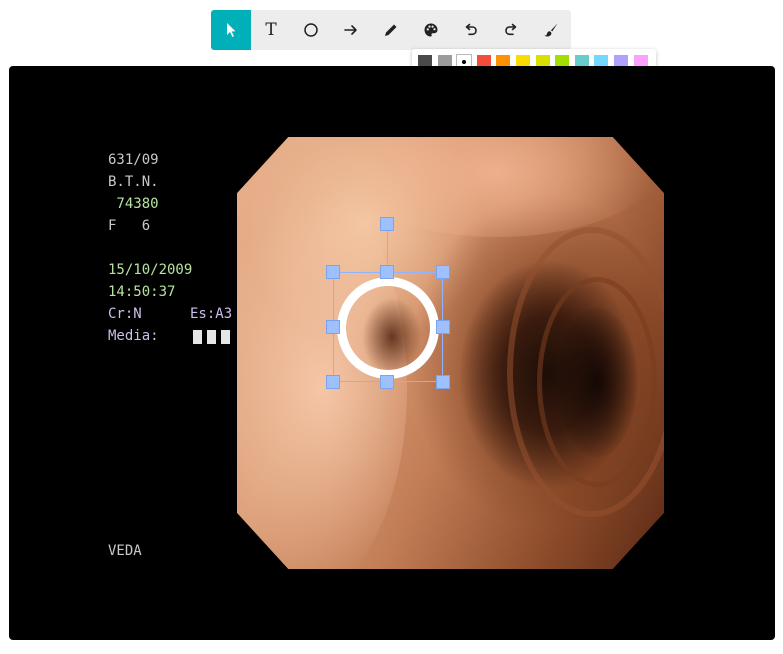 Image resolution: width=783 pixels, height=654 pixels. Describe the element at coordinates (443, 327) in the screenshot. I see `resize-handle-right` at that location.